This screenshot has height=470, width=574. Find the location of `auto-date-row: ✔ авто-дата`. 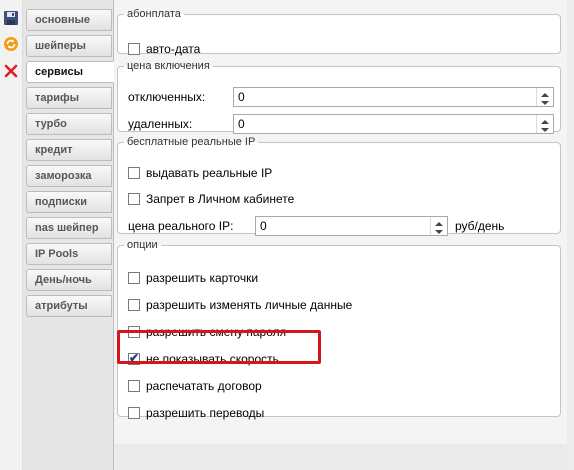

auto-date-row: ✔ авто-дата is located at coordinates (164, 49).